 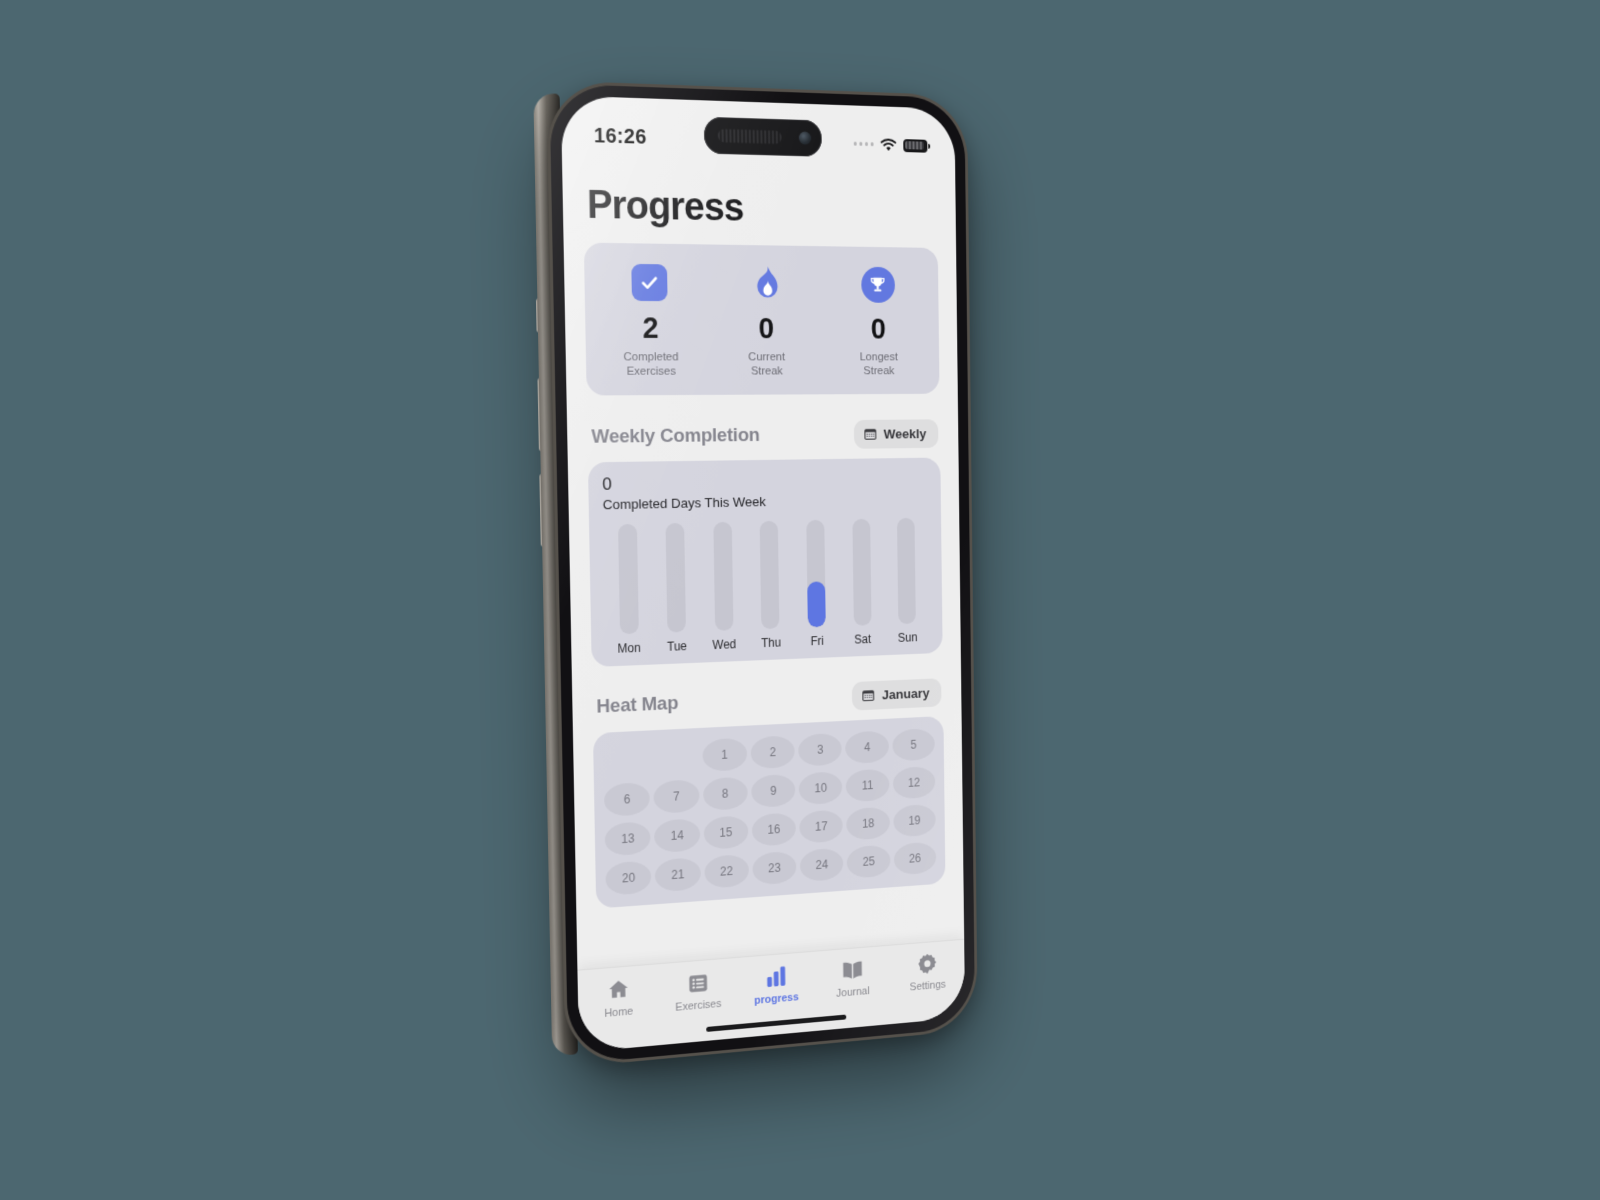 I want to click on weekly-count-caption: Completed Days This Week, so click(x=684, y=503).